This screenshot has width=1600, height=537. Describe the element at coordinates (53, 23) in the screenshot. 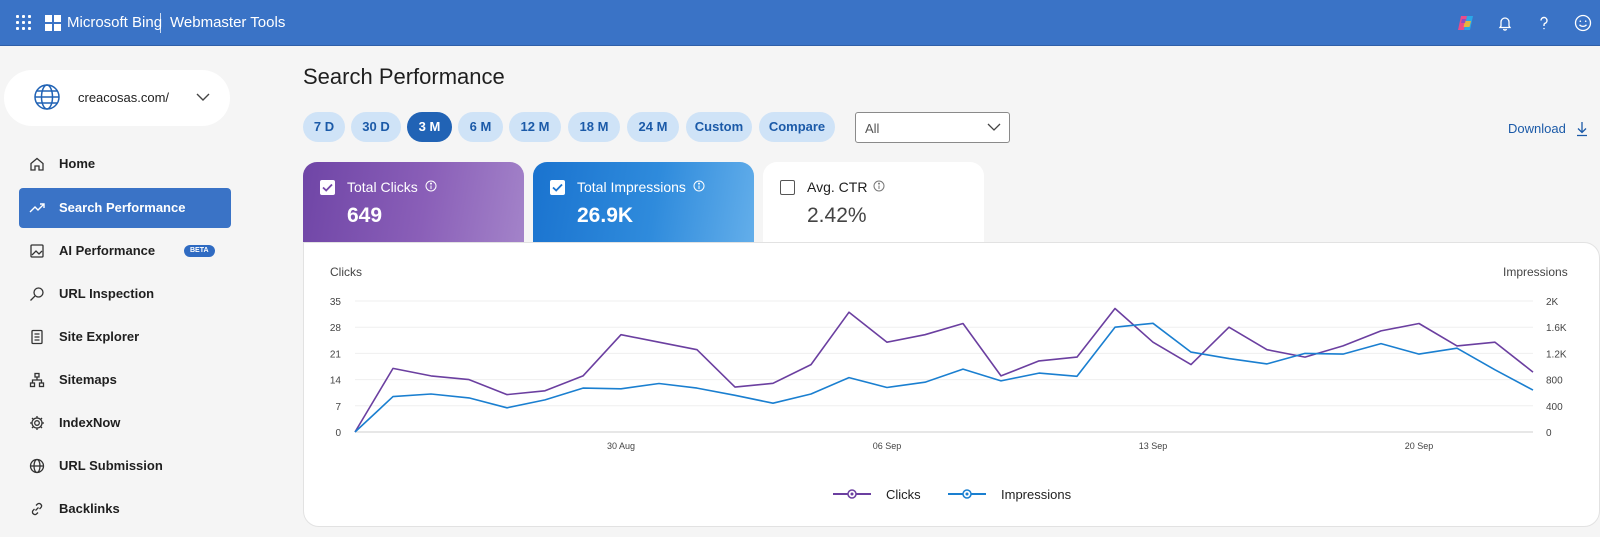

I see `microsoft-logo-icon` at that location.